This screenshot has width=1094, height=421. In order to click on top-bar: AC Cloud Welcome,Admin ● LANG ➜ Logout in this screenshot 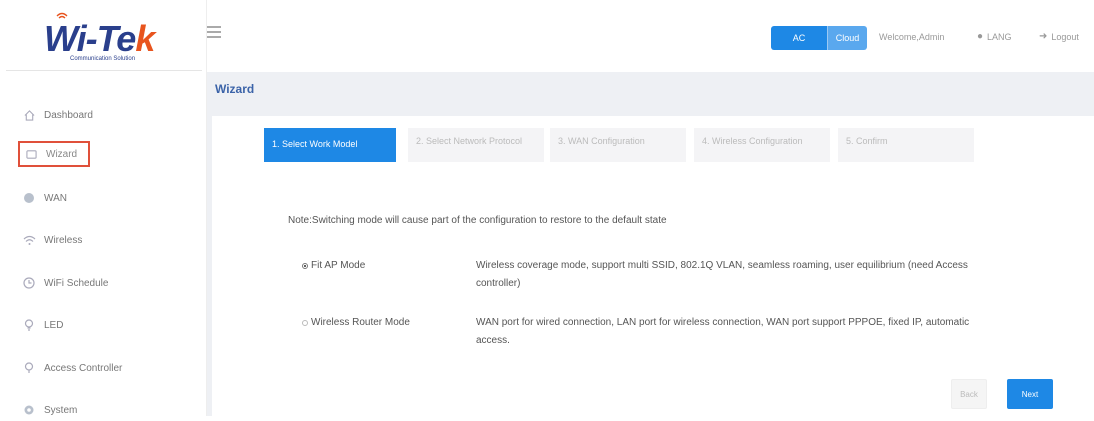, I will do `click(650, 36)`.